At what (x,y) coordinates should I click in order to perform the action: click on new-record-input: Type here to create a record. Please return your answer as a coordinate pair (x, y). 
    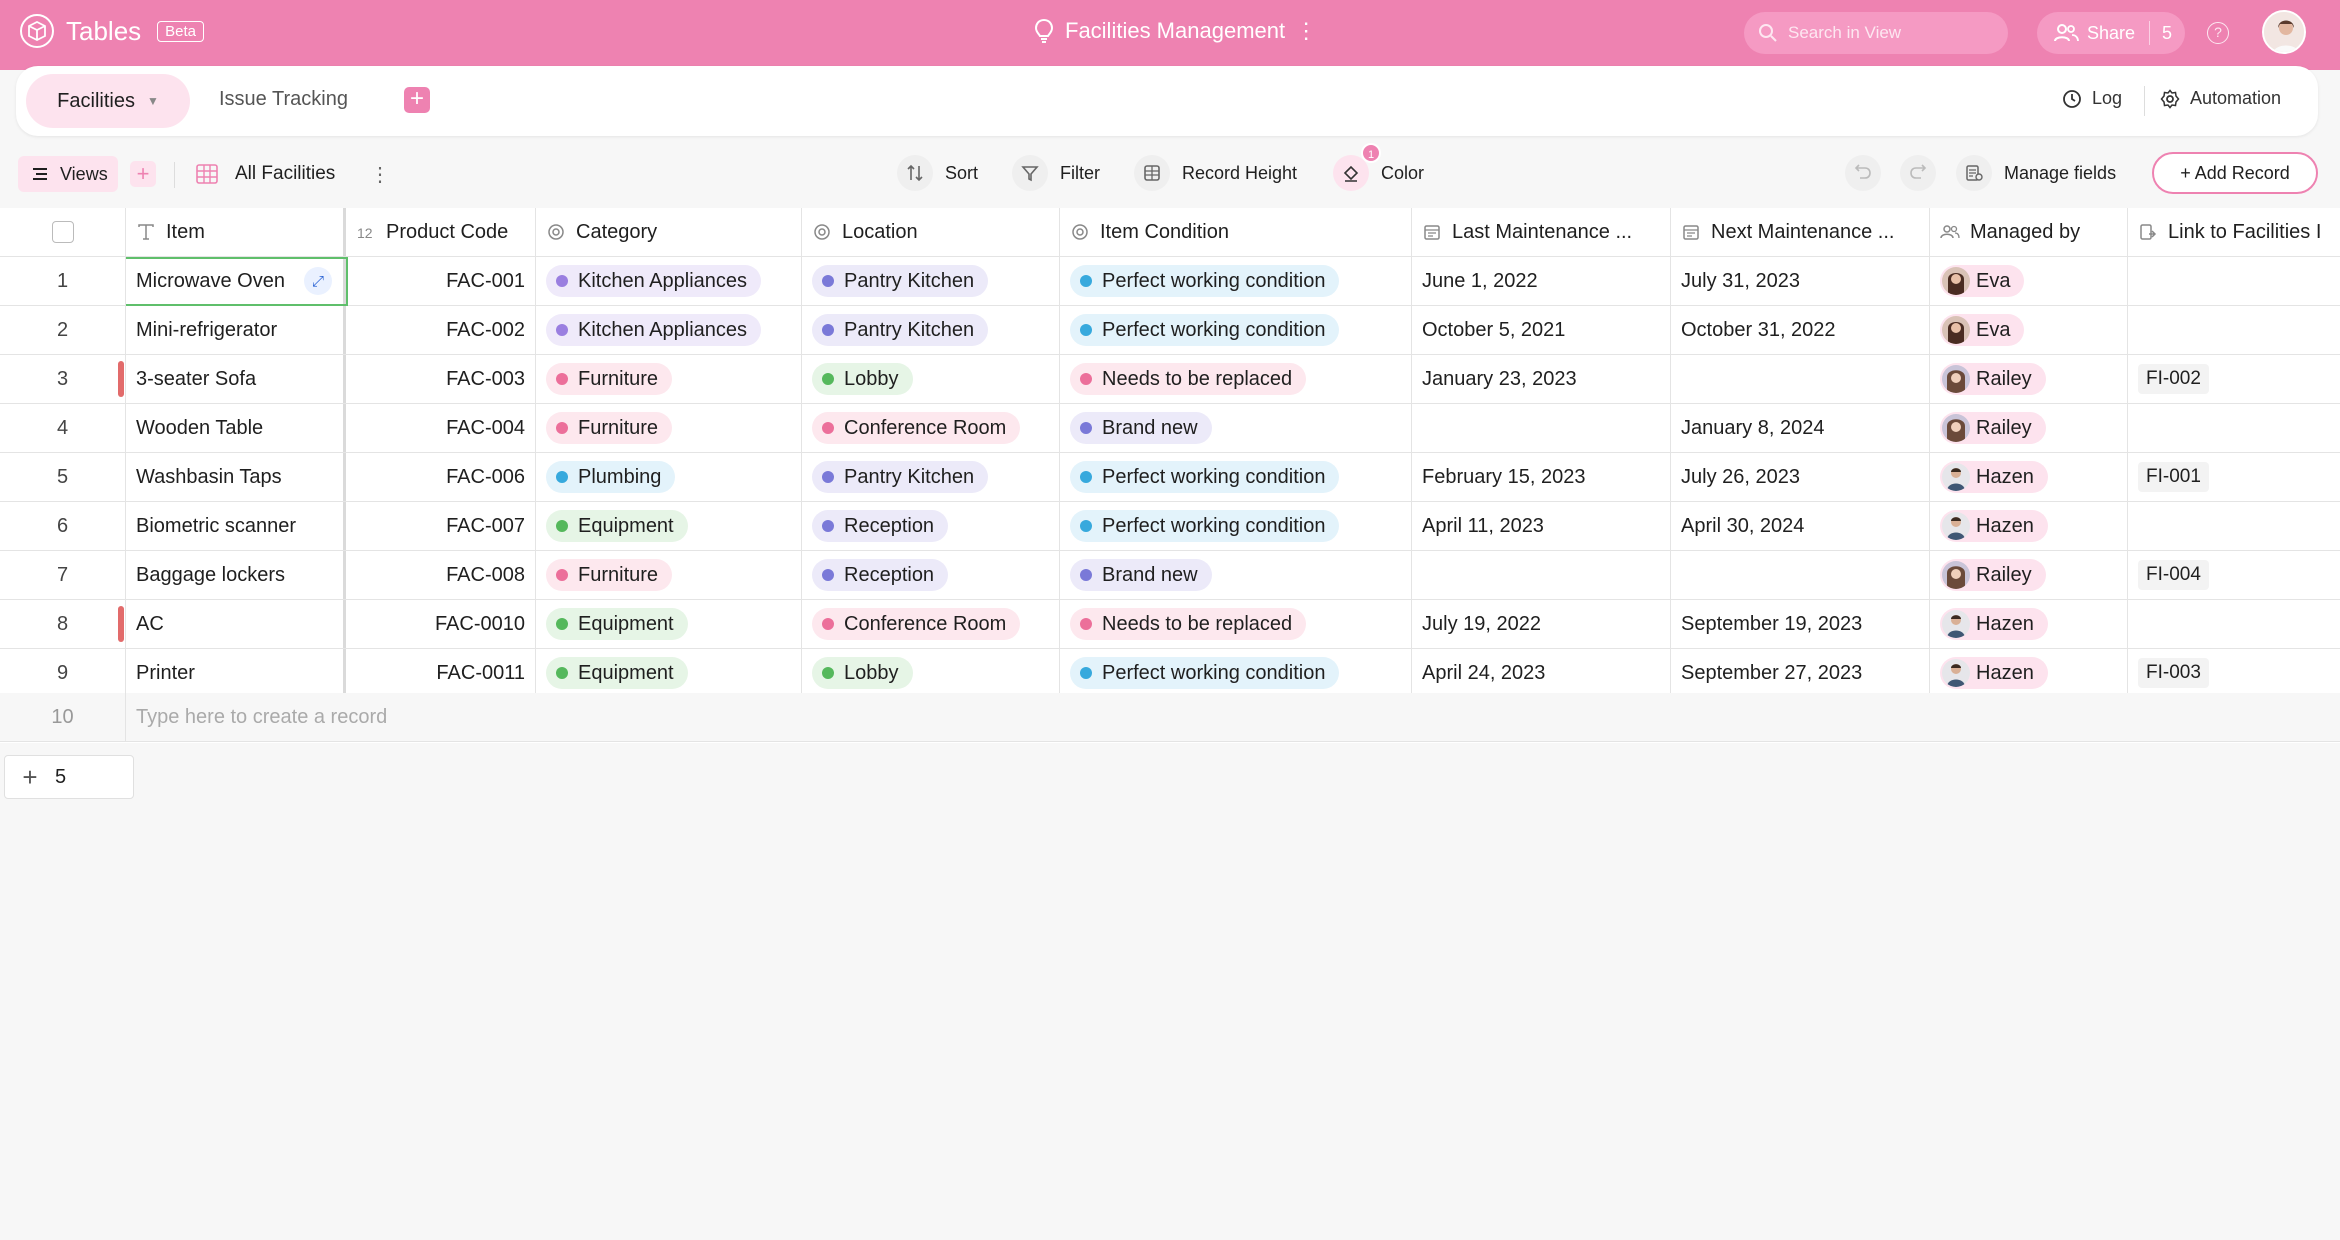
    Looking at the image, I should click on (276, 717).